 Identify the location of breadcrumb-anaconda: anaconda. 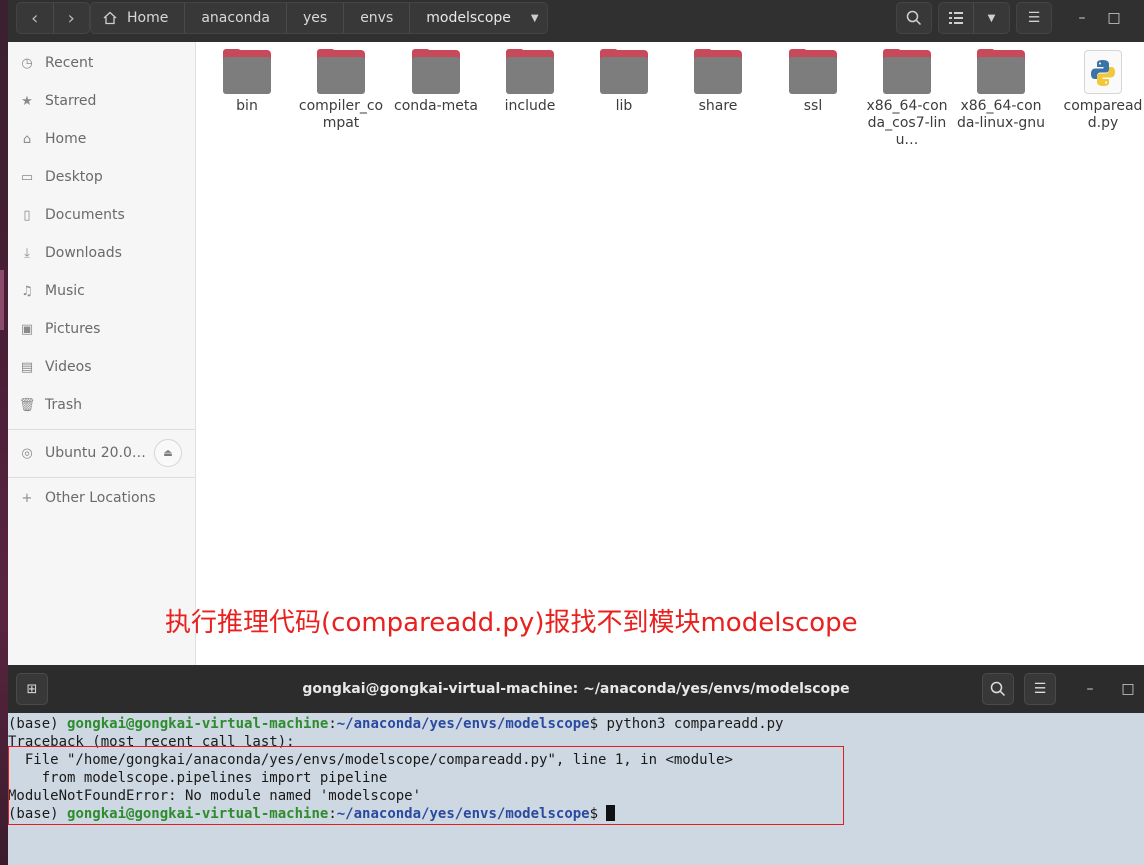
(236, 18).